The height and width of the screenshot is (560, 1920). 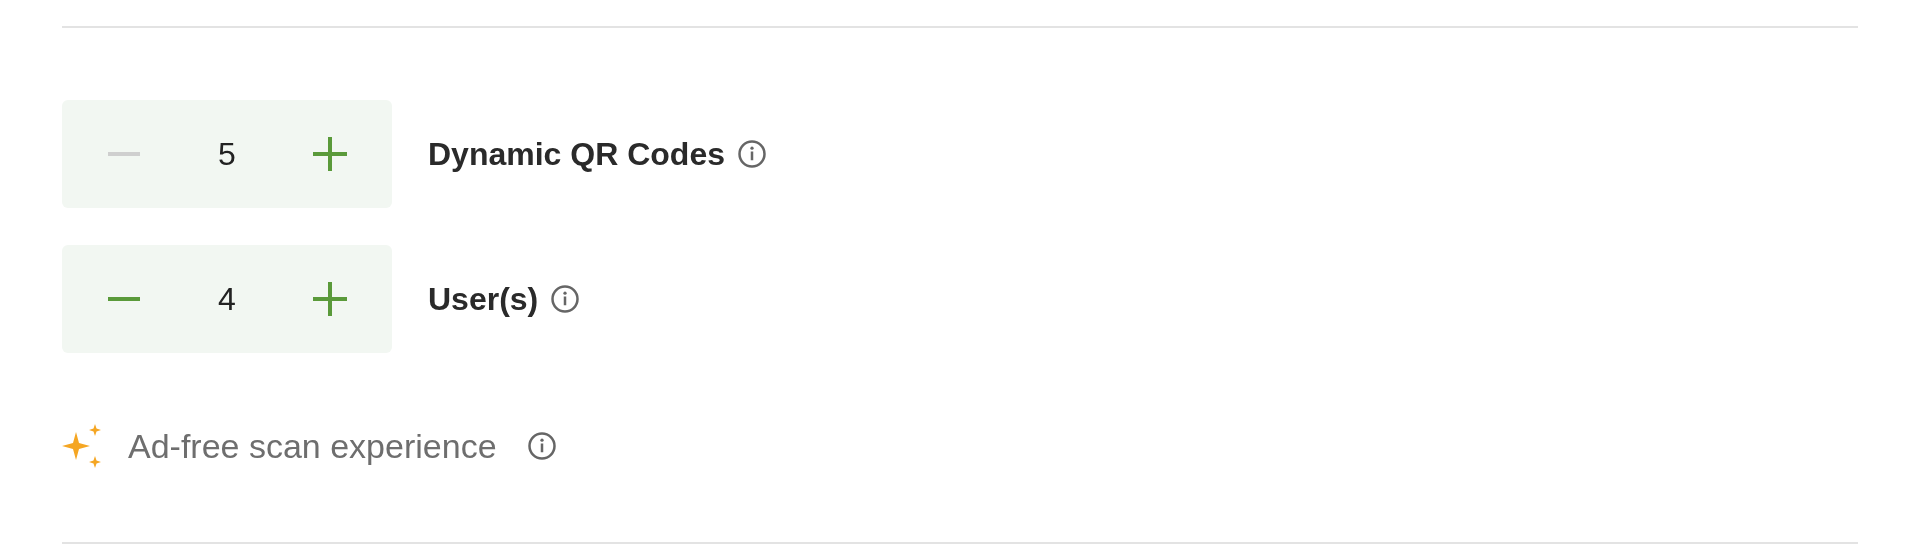 I want to click on quantity-value: 5, so click(x=227, y=154).